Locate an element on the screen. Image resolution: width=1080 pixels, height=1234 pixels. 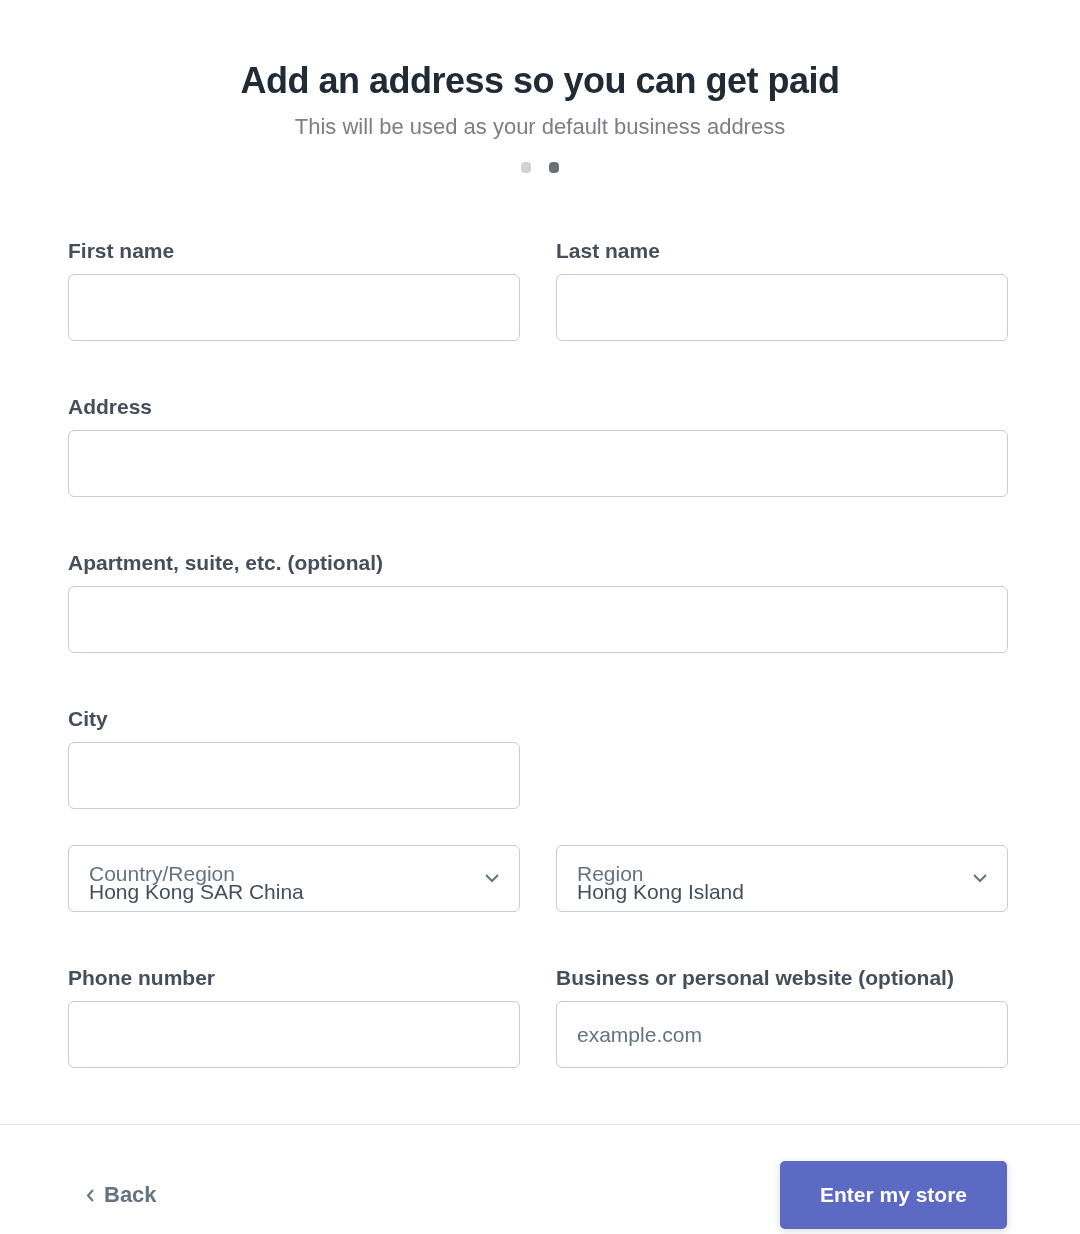
field-label: Business or personal website (optional) is located at coordinates (755, 978).